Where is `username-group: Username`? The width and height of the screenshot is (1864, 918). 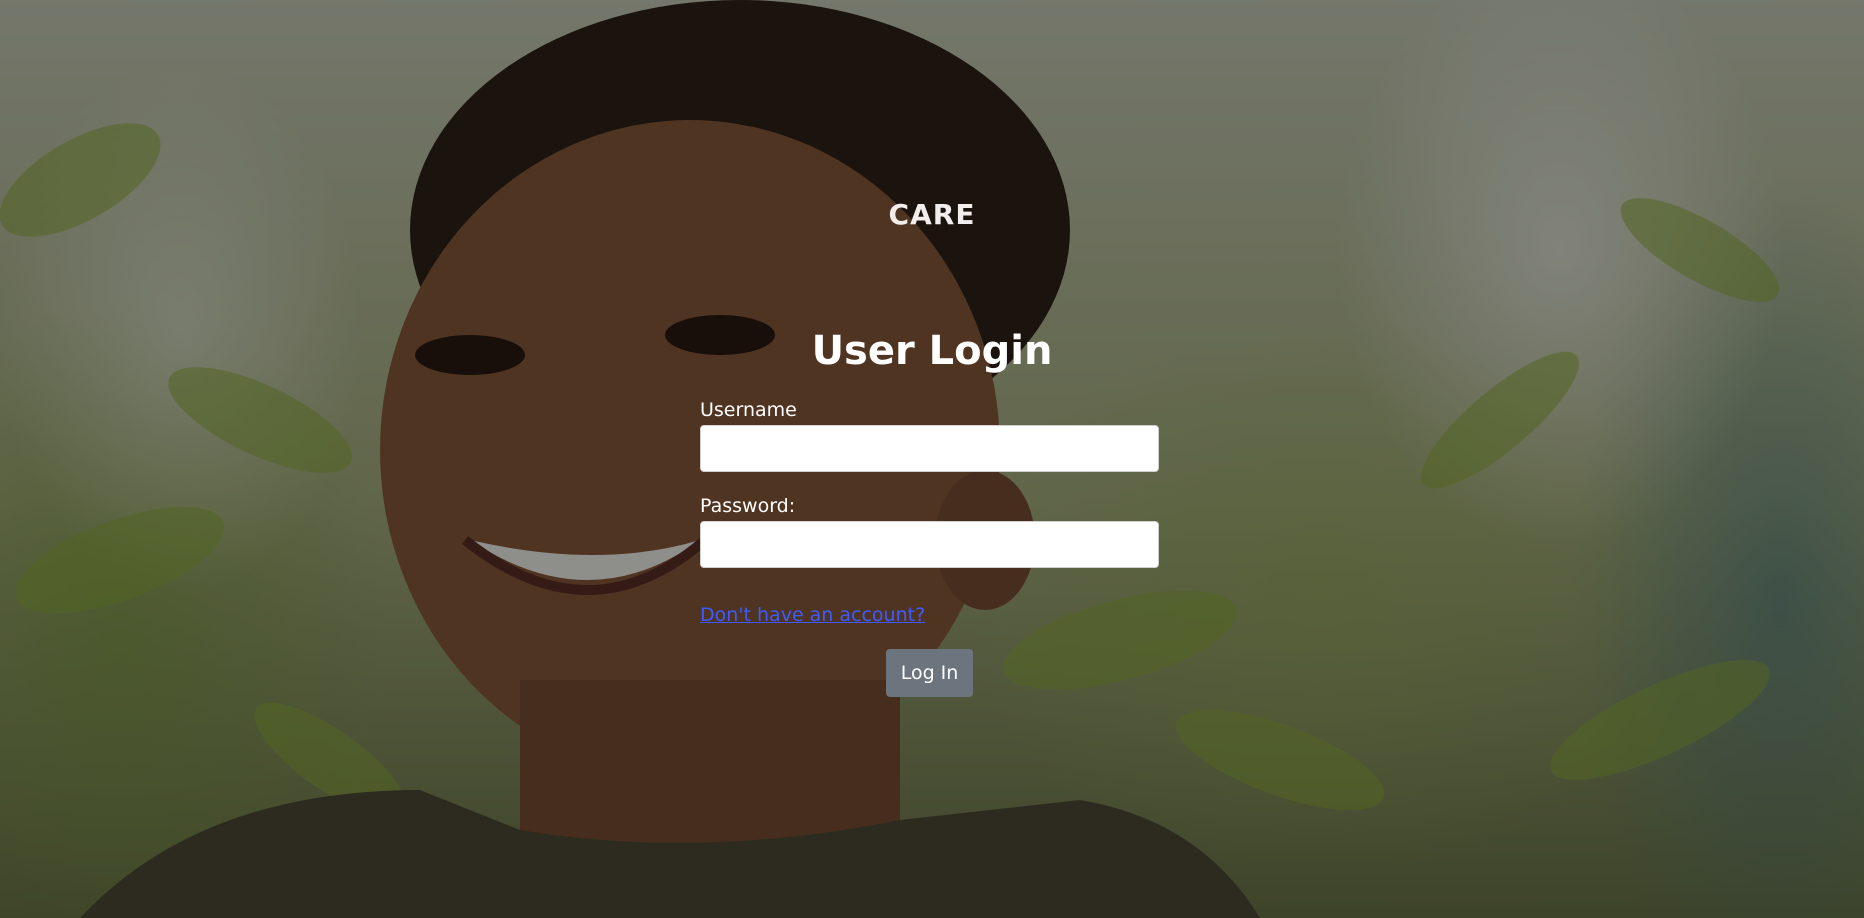
username-group: Username is located at coordinates (929, 435).